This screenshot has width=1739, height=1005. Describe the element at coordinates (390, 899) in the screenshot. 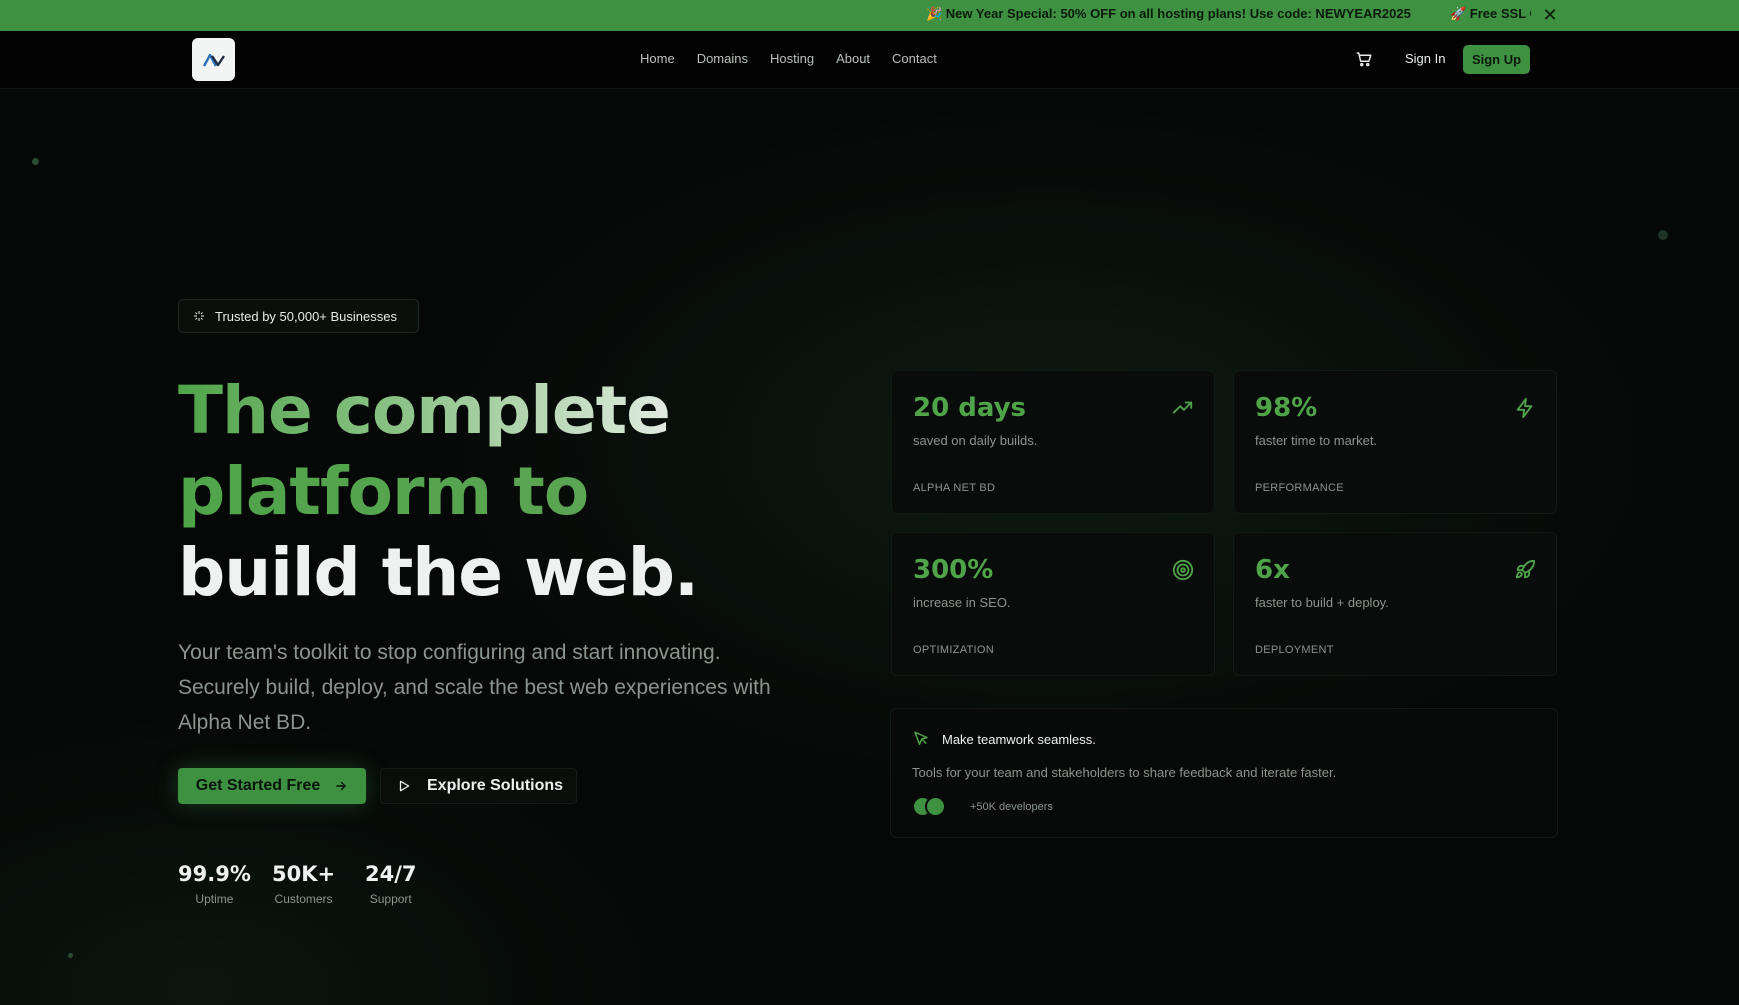

I see `stat-label: Support` at that location.